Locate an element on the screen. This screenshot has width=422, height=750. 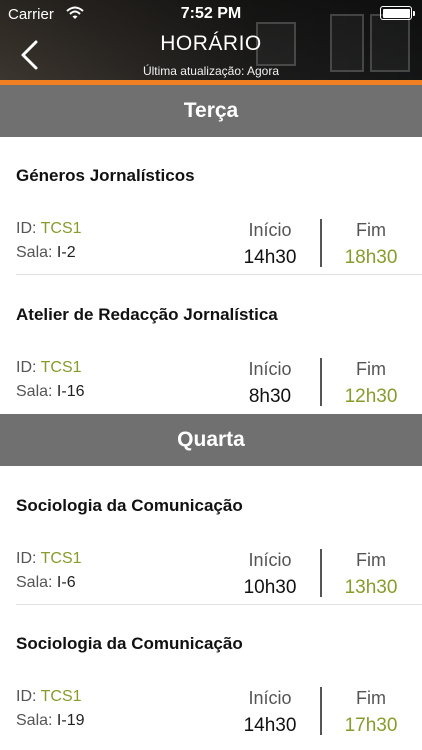
page-title: HORÁRIO is located at coordinates (211, 43).